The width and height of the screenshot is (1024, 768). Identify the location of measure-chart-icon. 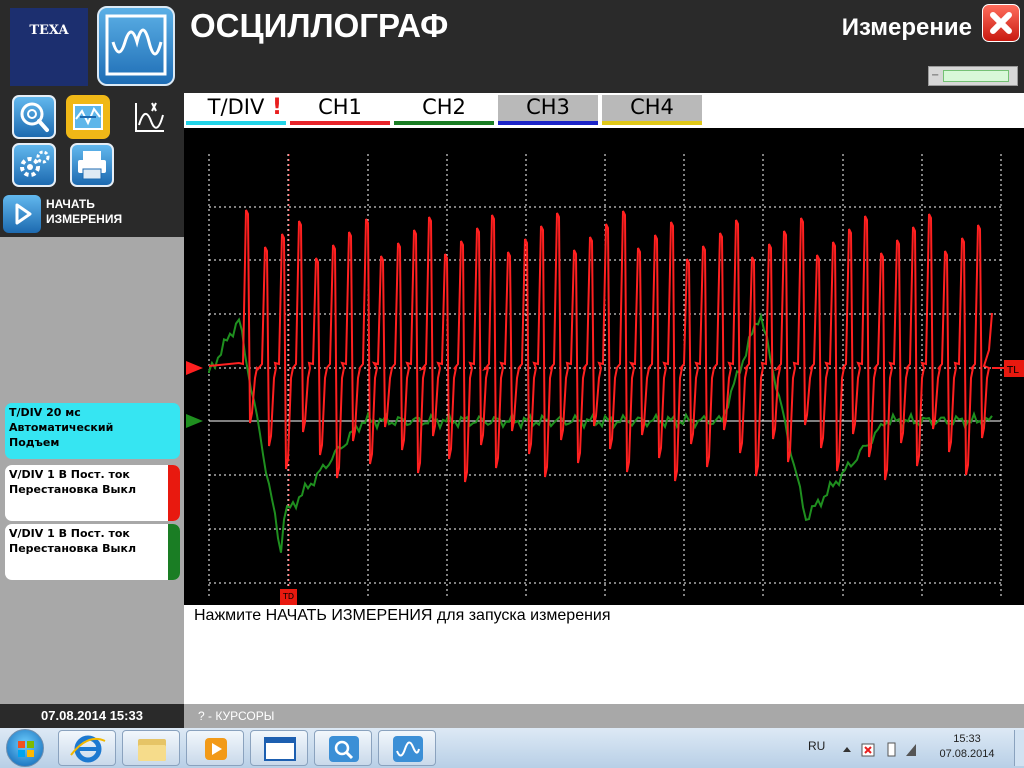
(149, 117).